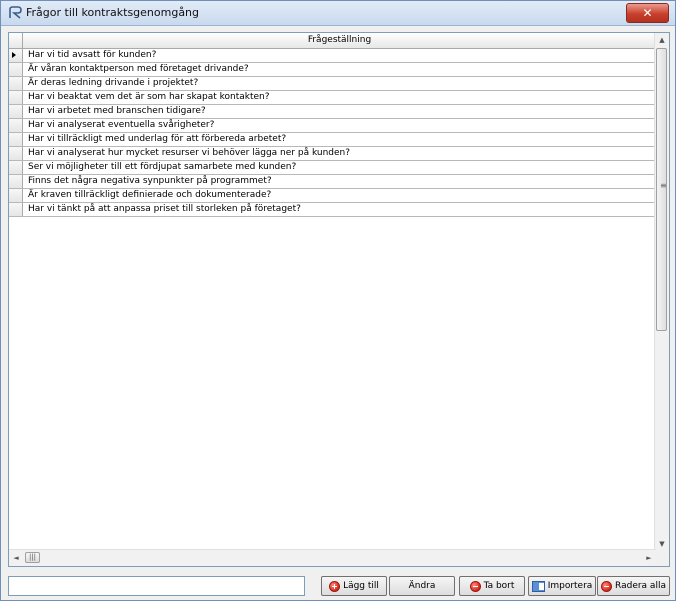  Describe the element at coordinates (640, 586) in the screenshot. I see `delete-all-button-label: Radera alla` at that location.